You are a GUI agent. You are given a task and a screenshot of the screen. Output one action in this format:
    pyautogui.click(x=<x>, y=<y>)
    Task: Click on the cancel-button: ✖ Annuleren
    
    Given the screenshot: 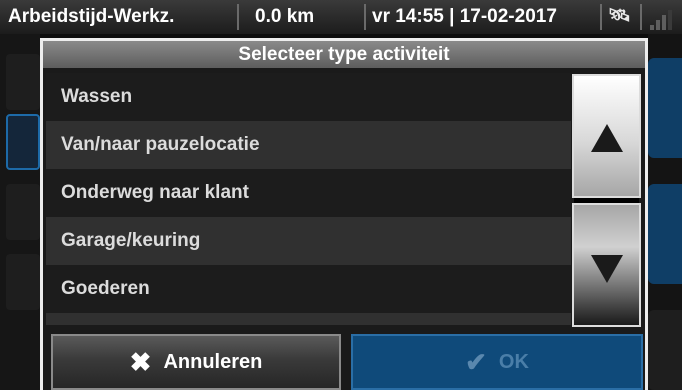 What is the action you would take?
    pyautogui.click(x=196, y=362)
    